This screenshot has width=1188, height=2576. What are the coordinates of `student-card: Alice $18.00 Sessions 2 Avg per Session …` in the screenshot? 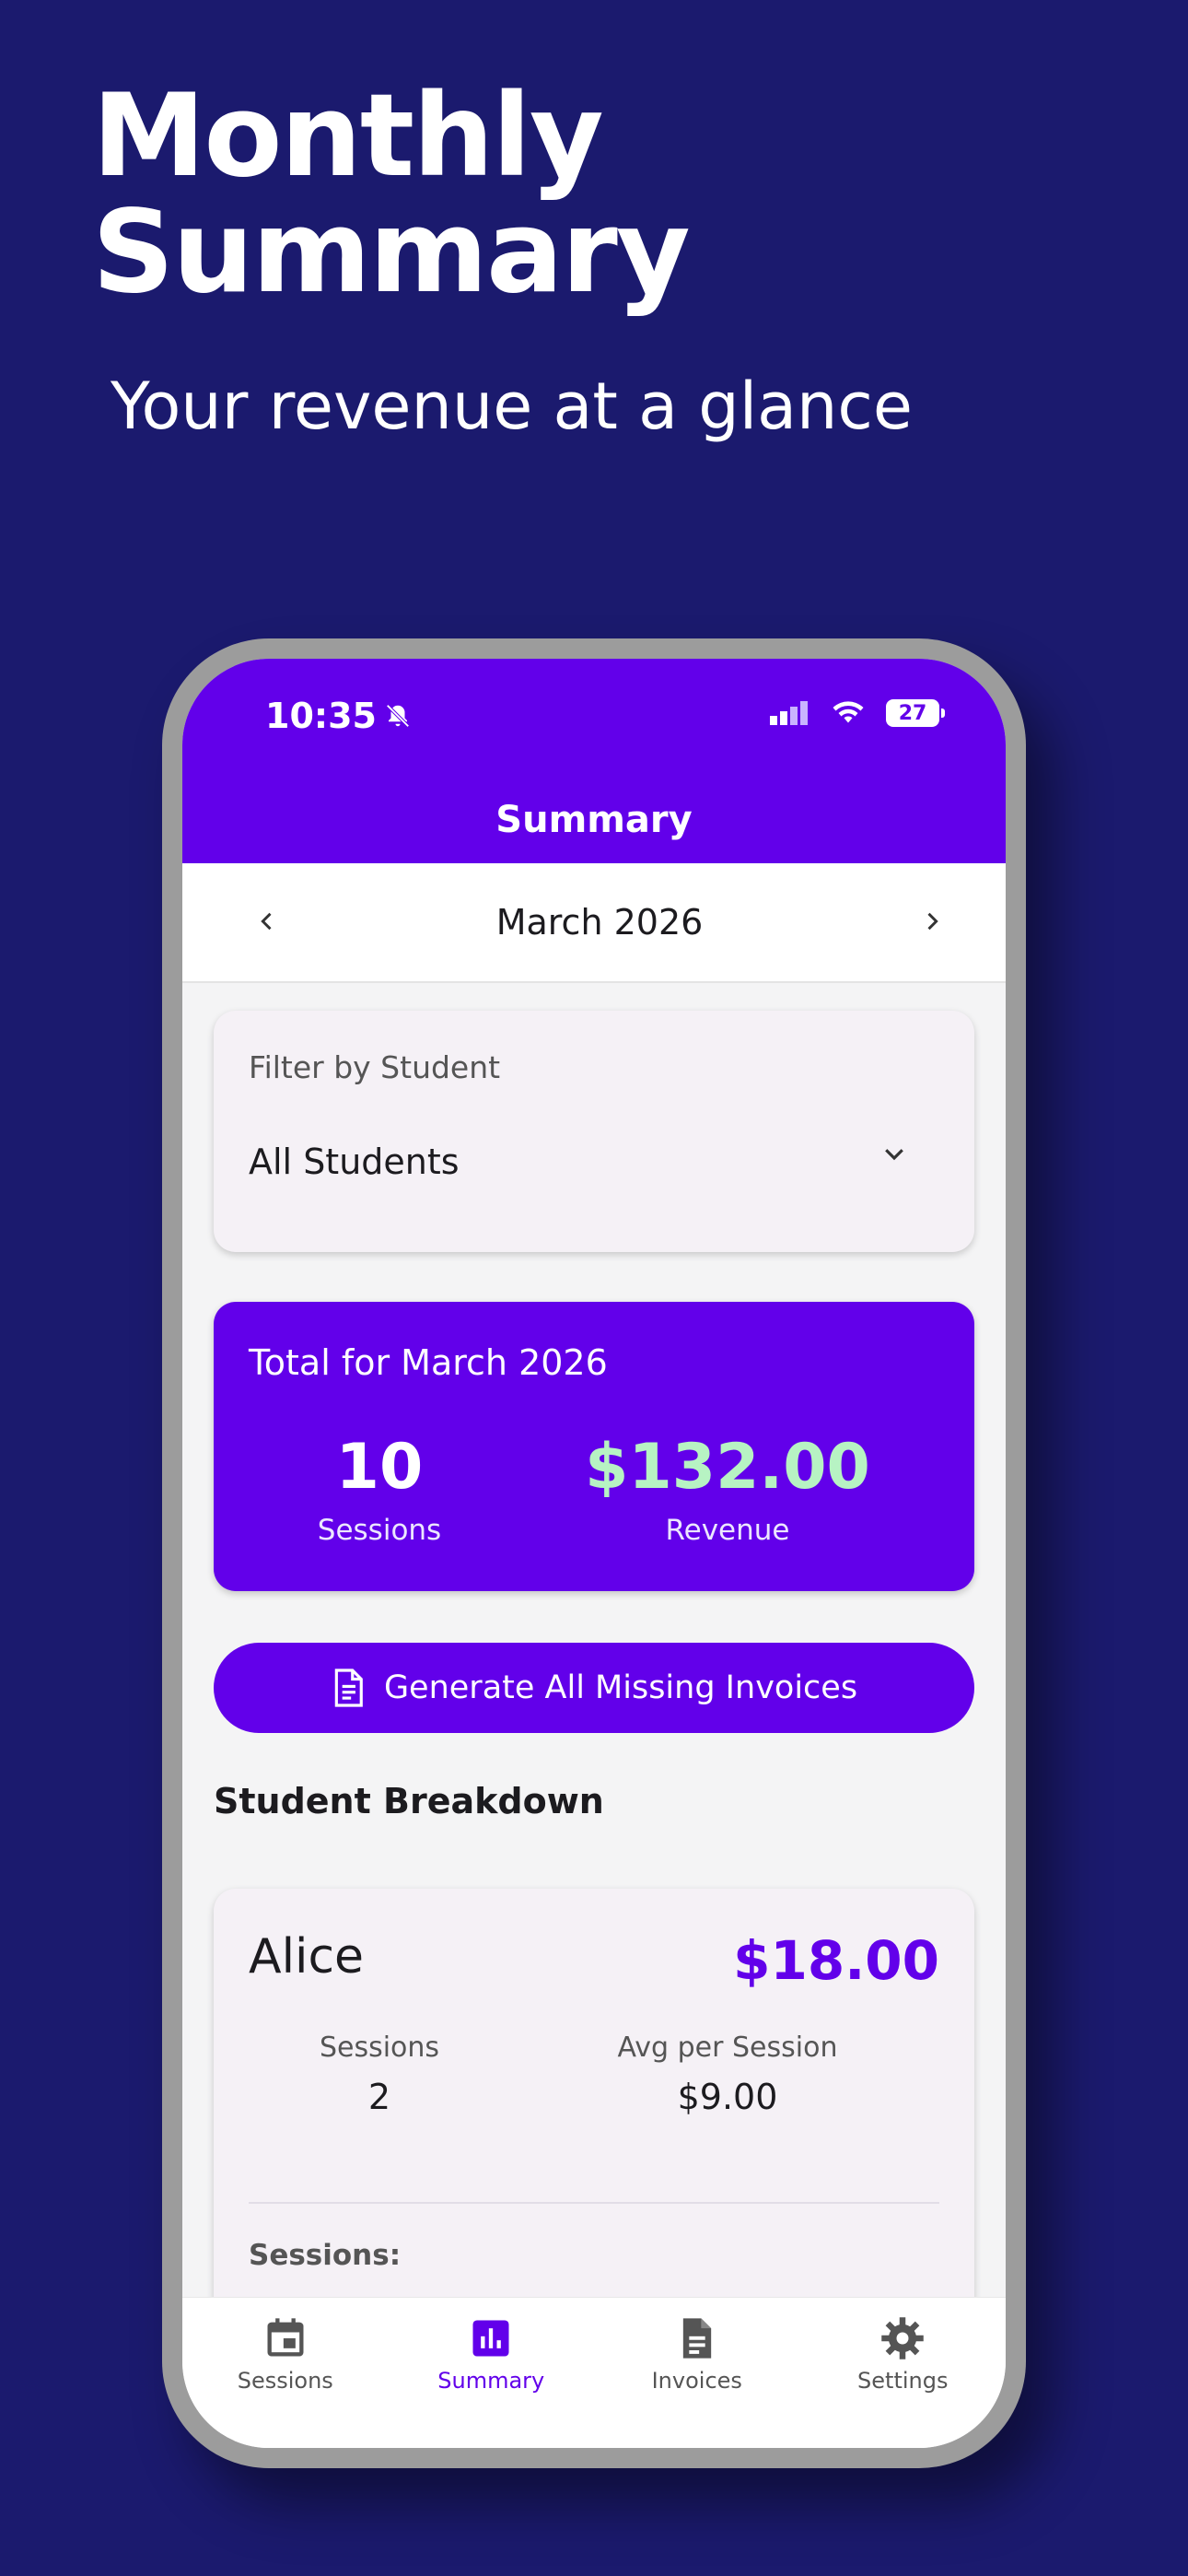 It's located at (594, 2128).